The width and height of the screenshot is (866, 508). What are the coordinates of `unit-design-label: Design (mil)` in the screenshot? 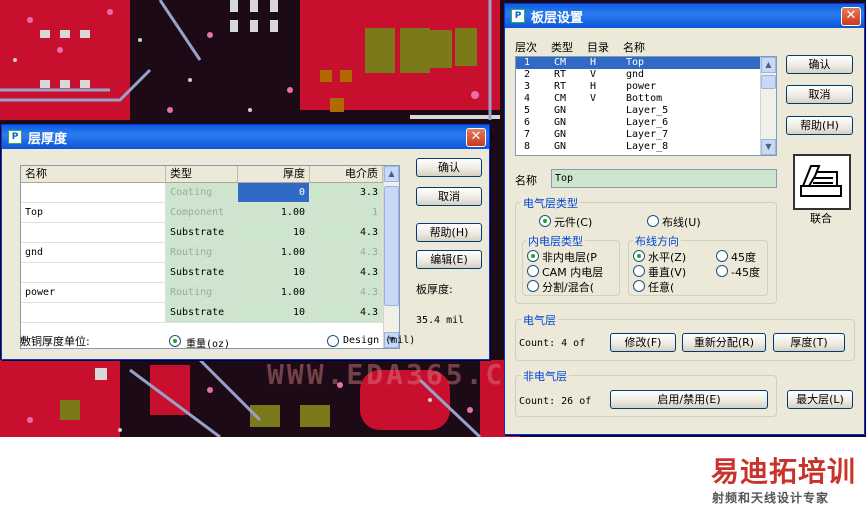 It's located at (379, 340).